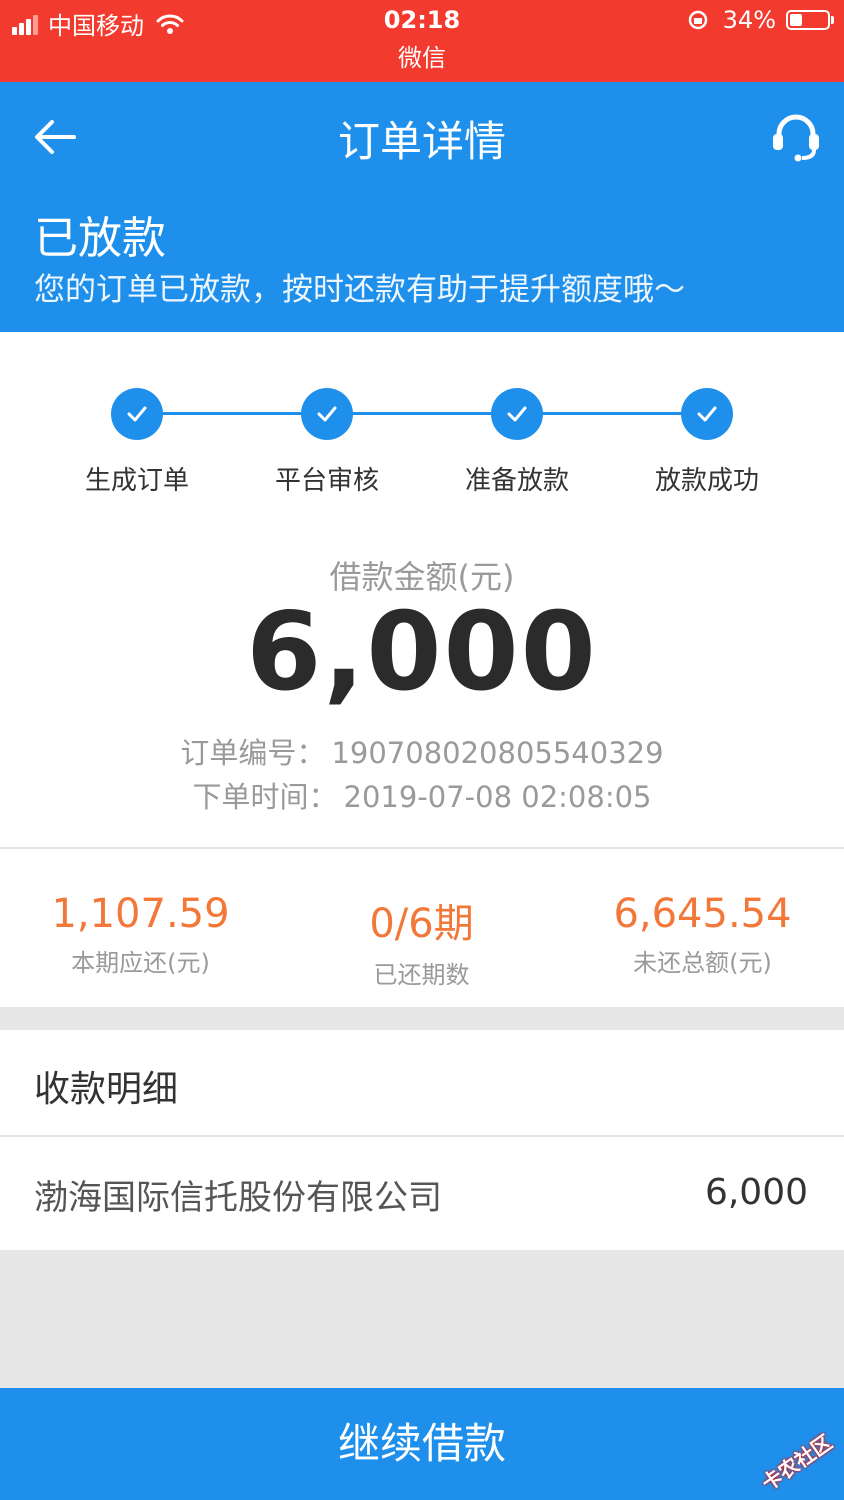 The image size is (844, 1500). Describe the element at coordinates (706, 481) in the screenshot. I see `step-label: 放款成功` at that location.